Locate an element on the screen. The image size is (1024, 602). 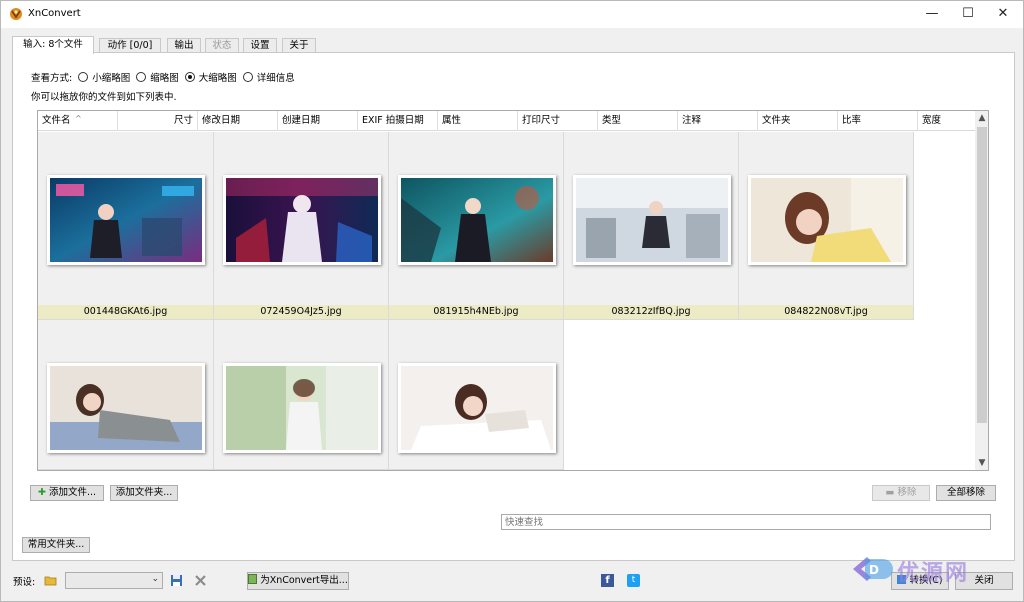
remove-button: ▬ 移除 is located at coordinates (901, 493).